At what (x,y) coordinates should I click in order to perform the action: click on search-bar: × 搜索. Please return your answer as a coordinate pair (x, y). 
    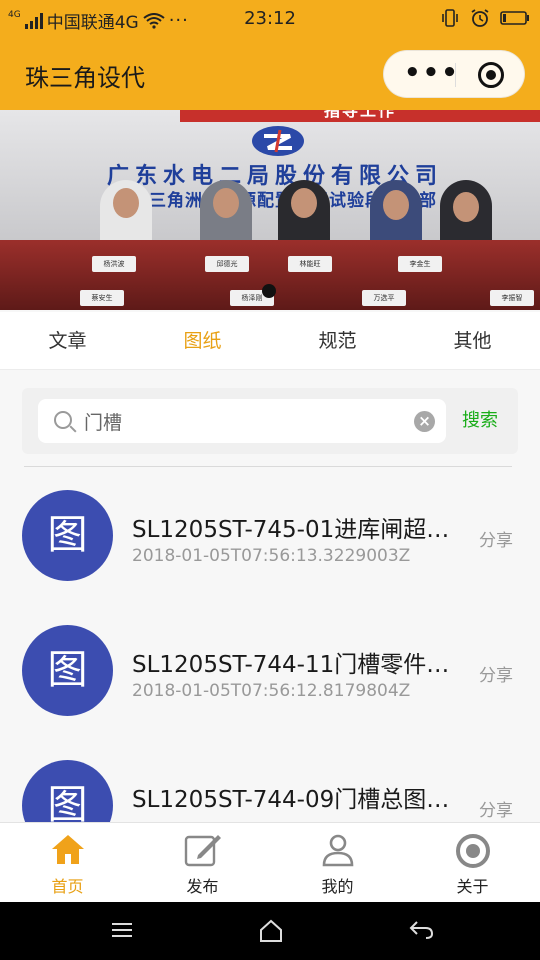
    Looking at the image, I should click on (270, 421).